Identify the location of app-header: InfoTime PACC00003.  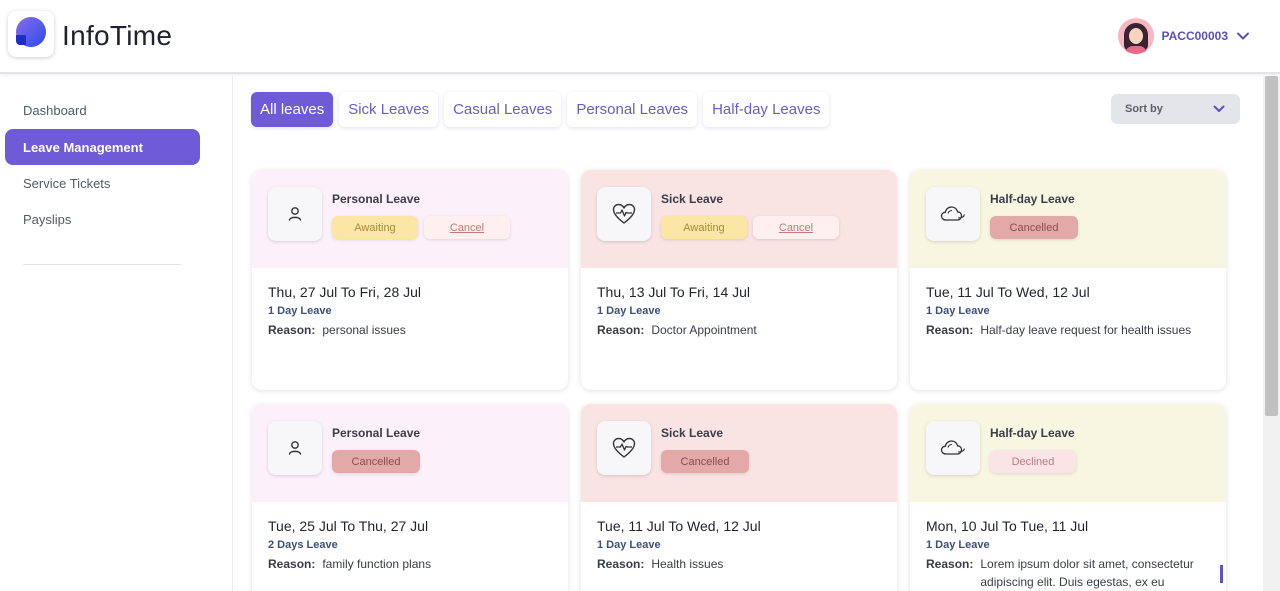
(640, 37).